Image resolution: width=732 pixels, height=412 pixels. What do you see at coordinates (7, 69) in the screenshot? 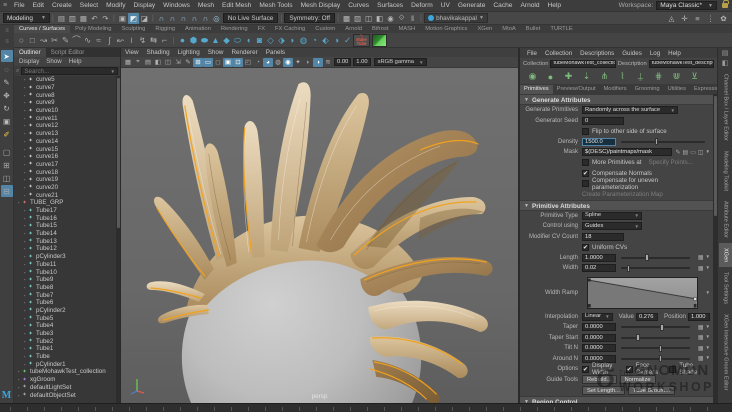
I see `lasso-tool-icon: ◌` at bounding box center [7, 69].